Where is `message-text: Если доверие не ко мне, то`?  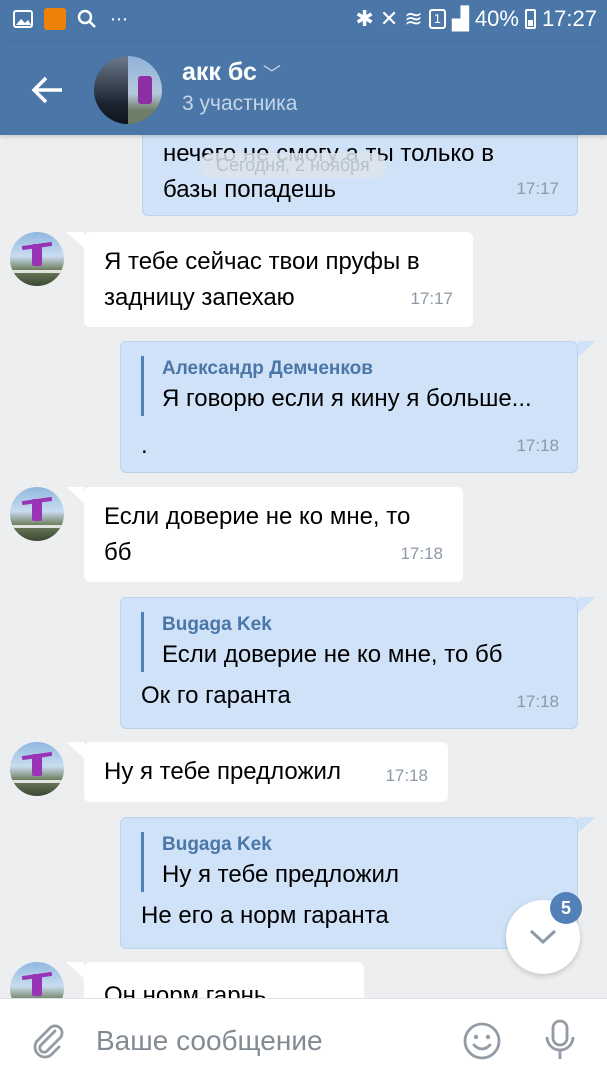
message-text: Если доверие не ко мне, то is located at coordinates (257, 516).